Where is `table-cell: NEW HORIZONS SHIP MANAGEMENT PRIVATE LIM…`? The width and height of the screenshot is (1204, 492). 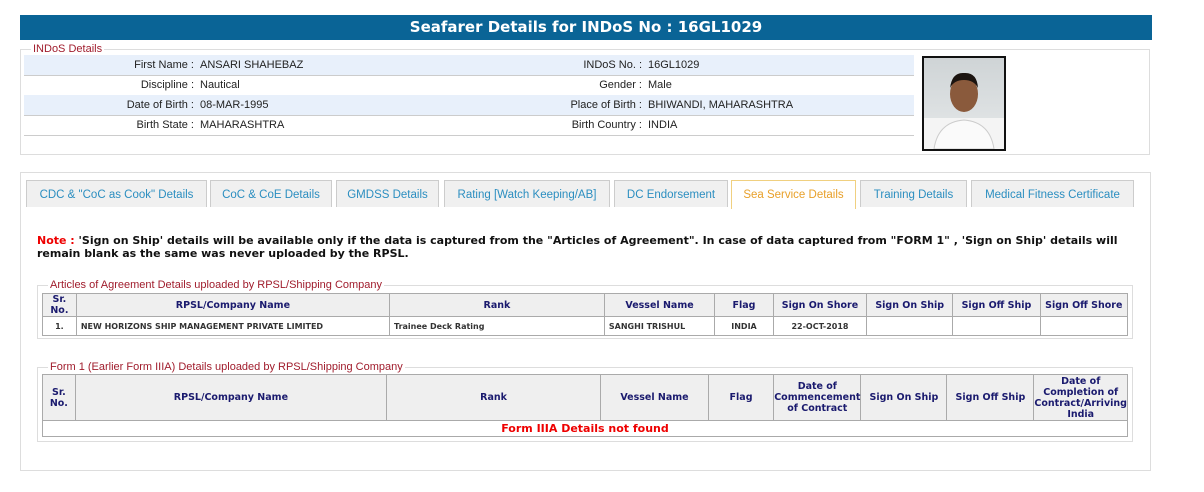 table-cell: NEW HORIZONS SHIP MANAGEMENT PRIVATE LIM… is located at coordinates (233, 326).